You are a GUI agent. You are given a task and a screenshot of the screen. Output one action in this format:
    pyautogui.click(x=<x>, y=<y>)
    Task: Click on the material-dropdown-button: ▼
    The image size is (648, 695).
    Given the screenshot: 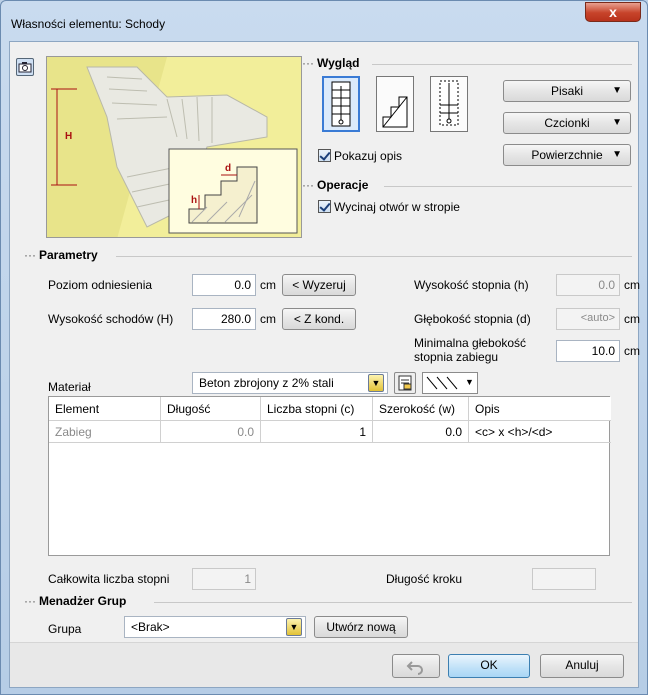 What is the action you would take?
    pyautogui.click(x=376, y=383)
    